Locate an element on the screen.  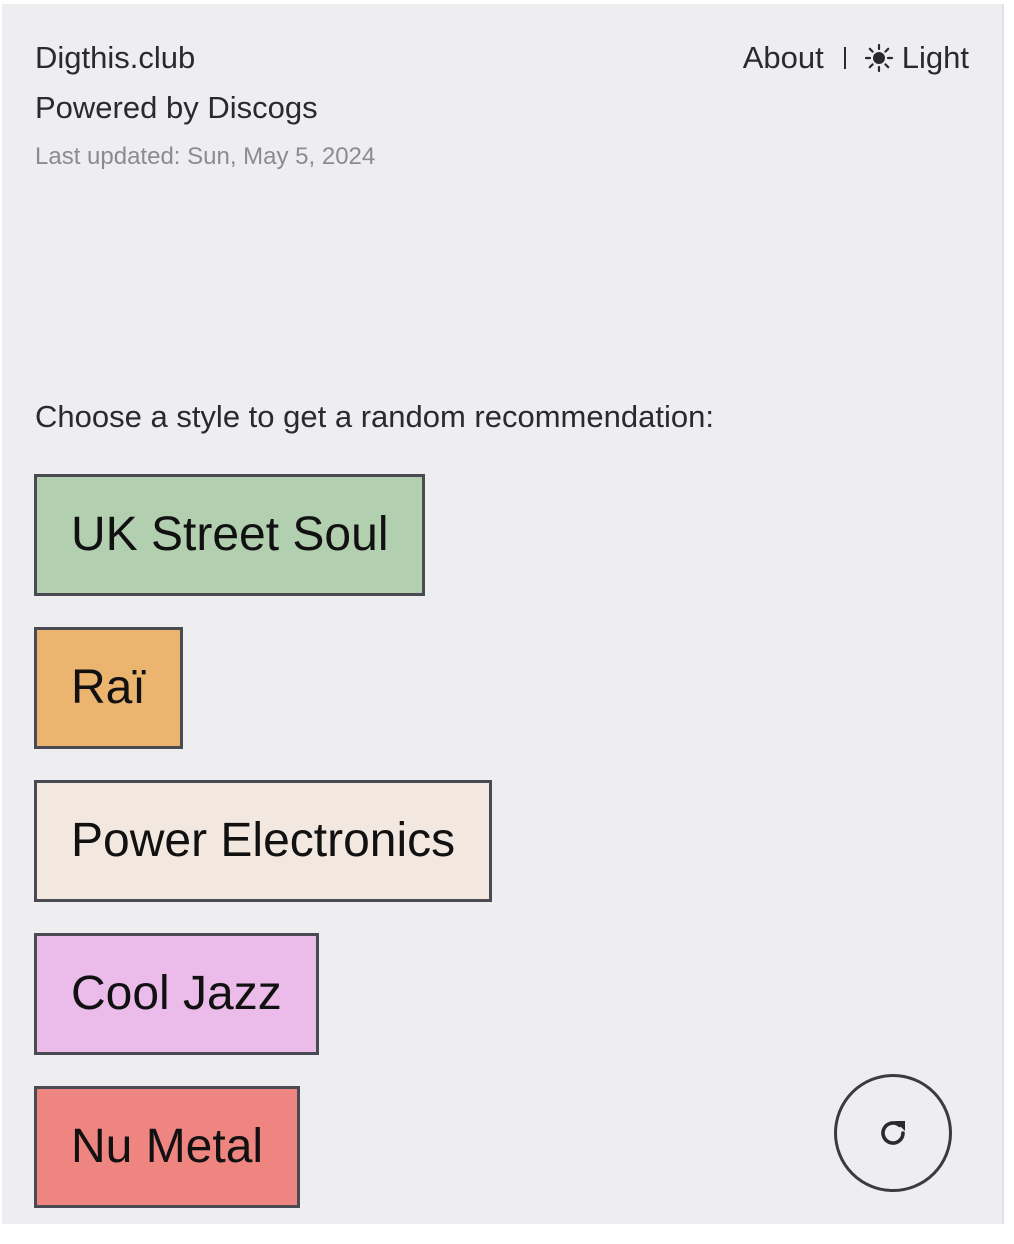
style-button-uk-street-soul: UK Street Soul is located at coordinates (230, 535).